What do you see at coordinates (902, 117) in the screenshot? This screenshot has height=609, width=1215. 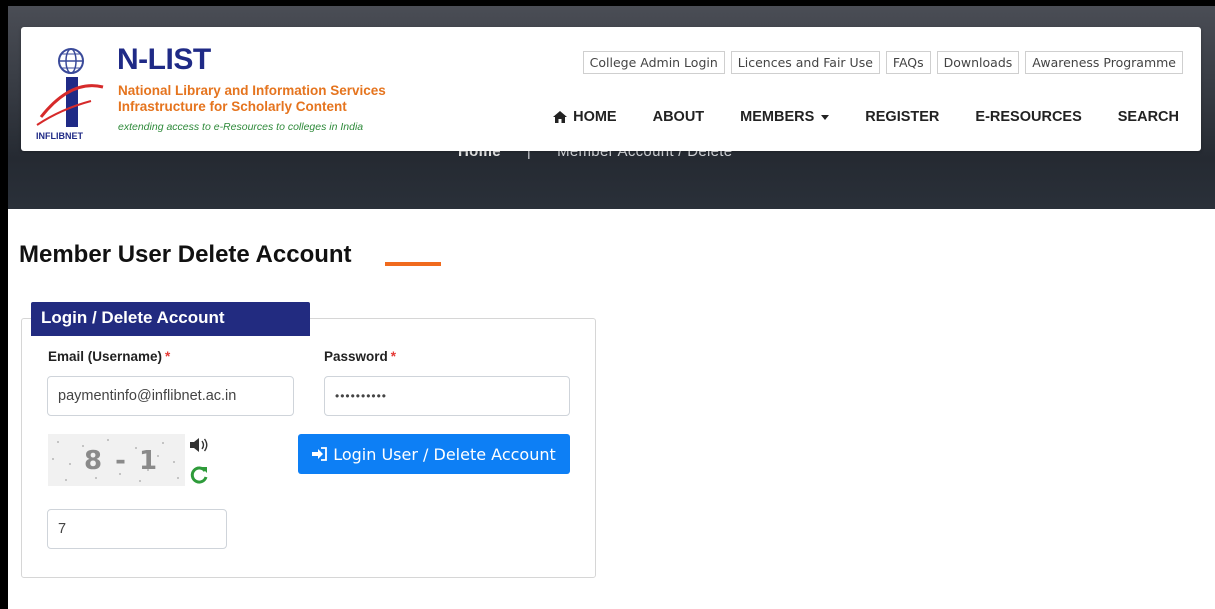 I see `nav-register: REGISTER` at bounding box center [902, 117].